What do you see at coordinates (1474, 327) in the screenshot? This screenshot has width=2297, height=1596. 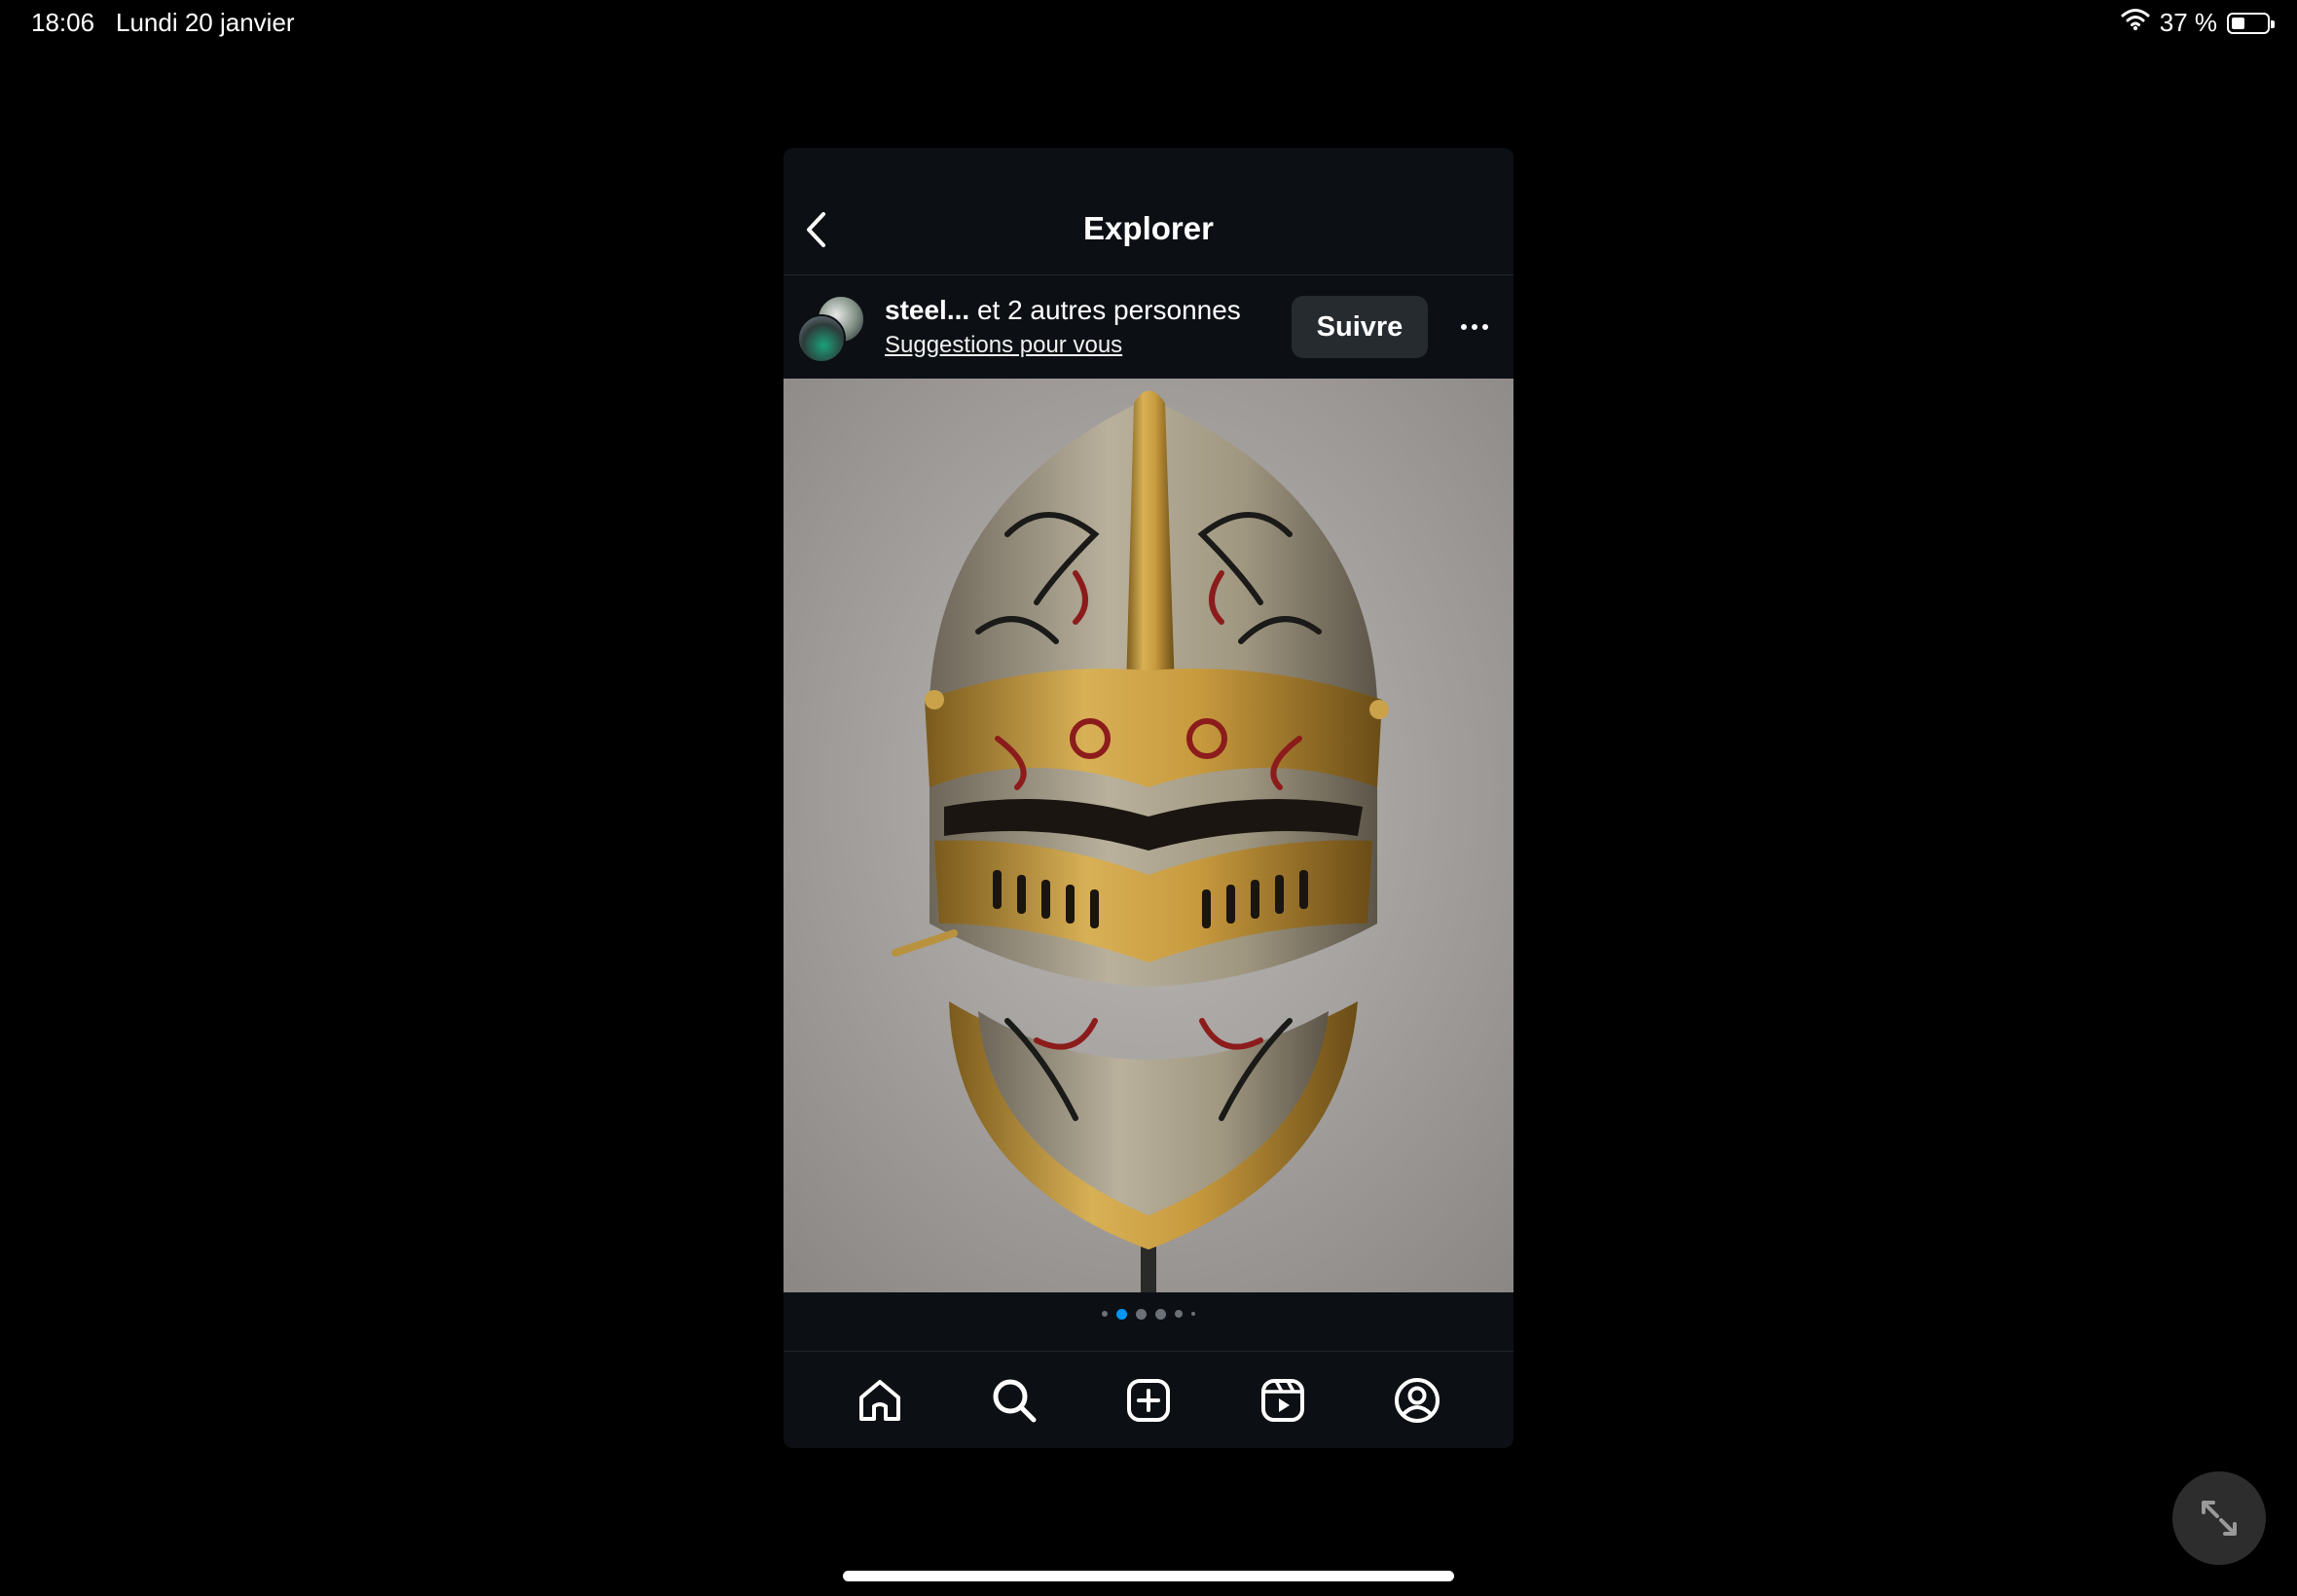 I see `more-options-button` at bounding box center [1474, 327].